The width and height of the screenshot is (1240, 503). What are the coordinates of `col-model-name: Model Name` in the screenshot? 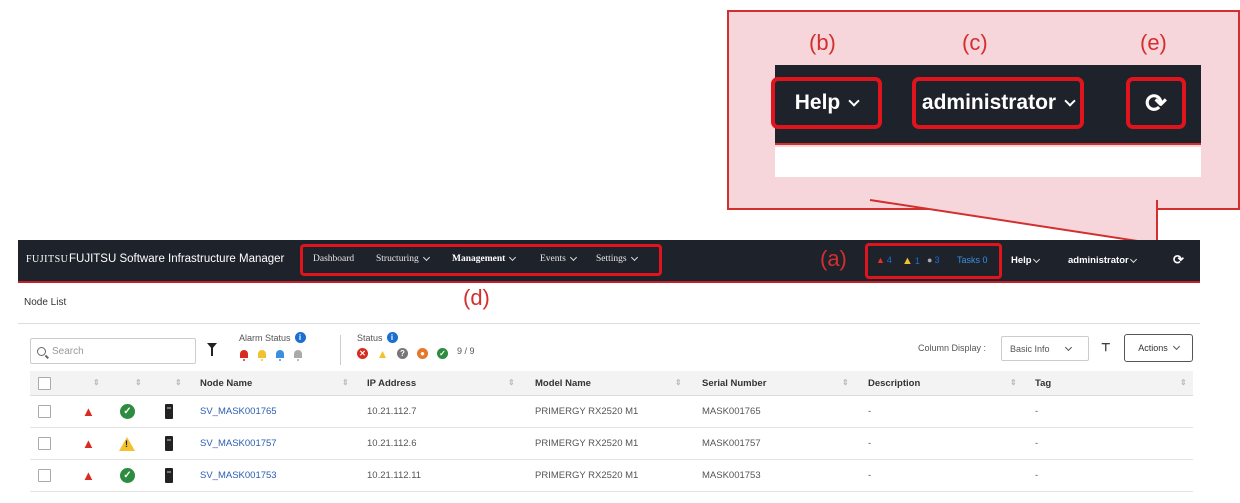 It's located at (563, 383).